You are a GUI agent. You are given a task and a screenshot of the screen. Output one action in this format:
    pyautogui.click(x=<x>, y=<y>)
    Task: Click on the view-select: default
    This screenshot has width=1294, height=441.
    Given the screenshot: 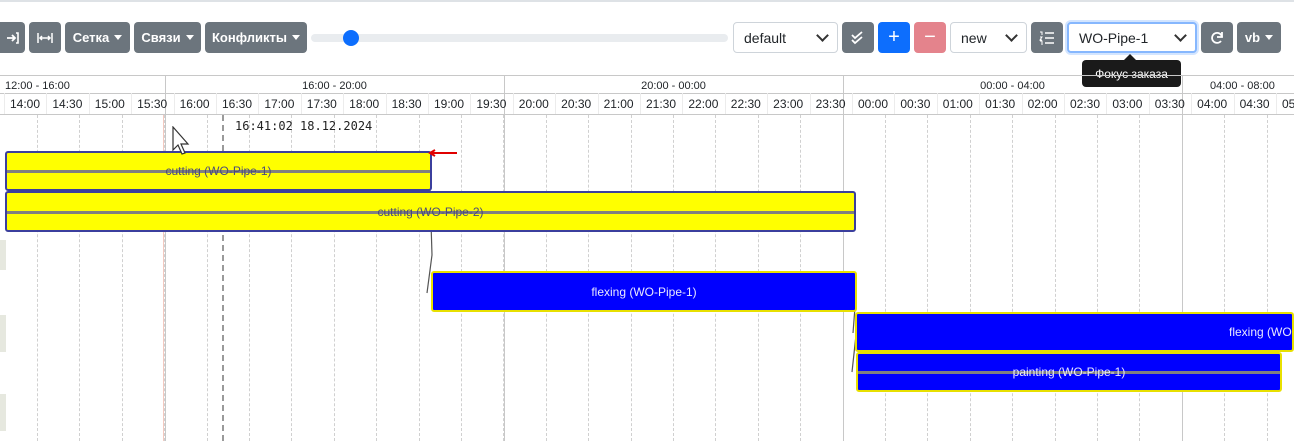 What is the action you would take?
    pyautogui.click(x=785, y=37)
    